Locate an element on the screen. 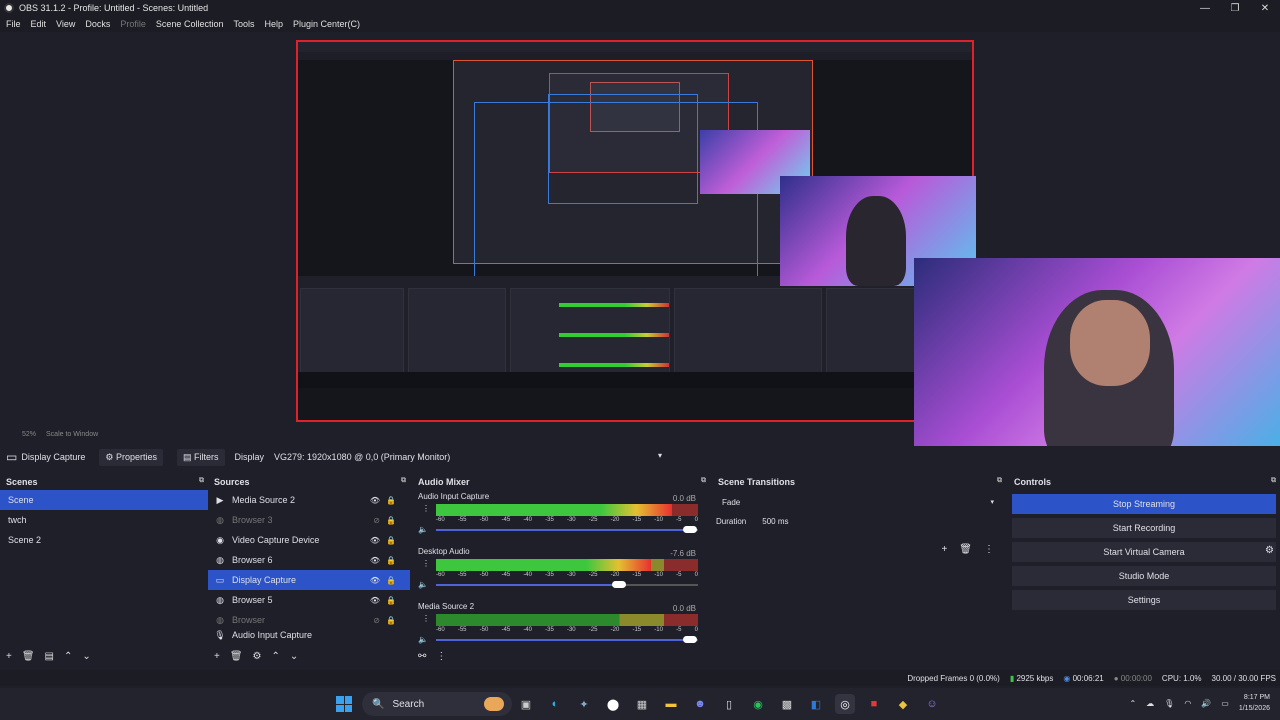 This screenshot has height=720, width=1280. source-item: ◍ Browser 5 👁 🔒 is located at coordinates (309, 600).